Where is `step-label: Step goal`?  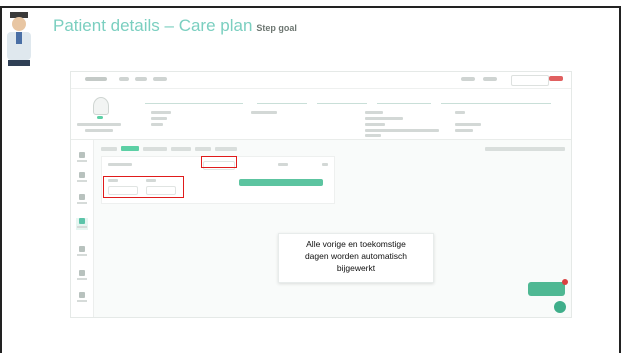
step-label: Step goal is located at coordinates (276, 28).